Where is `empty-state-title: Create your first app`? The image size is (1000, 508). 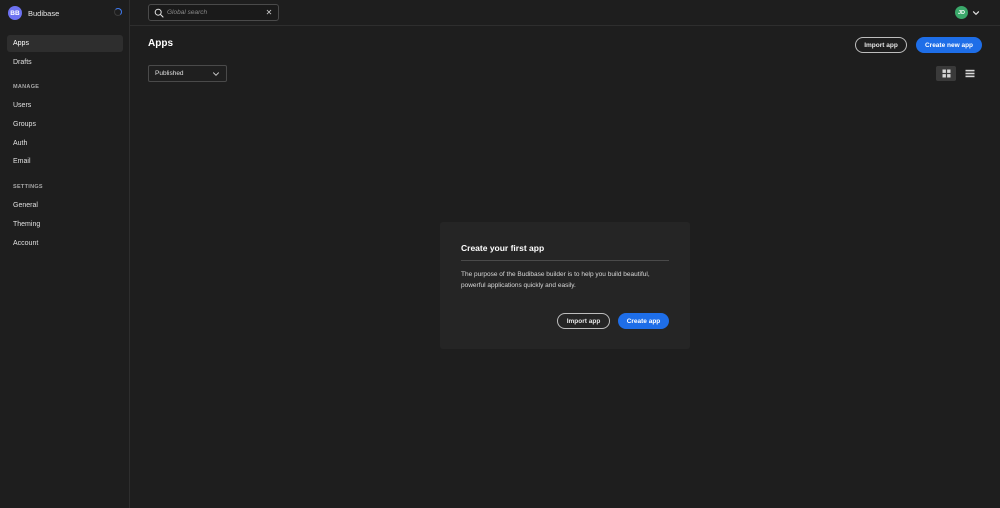 empty-state-title: Create your first app is located at coordinates (503, 248).